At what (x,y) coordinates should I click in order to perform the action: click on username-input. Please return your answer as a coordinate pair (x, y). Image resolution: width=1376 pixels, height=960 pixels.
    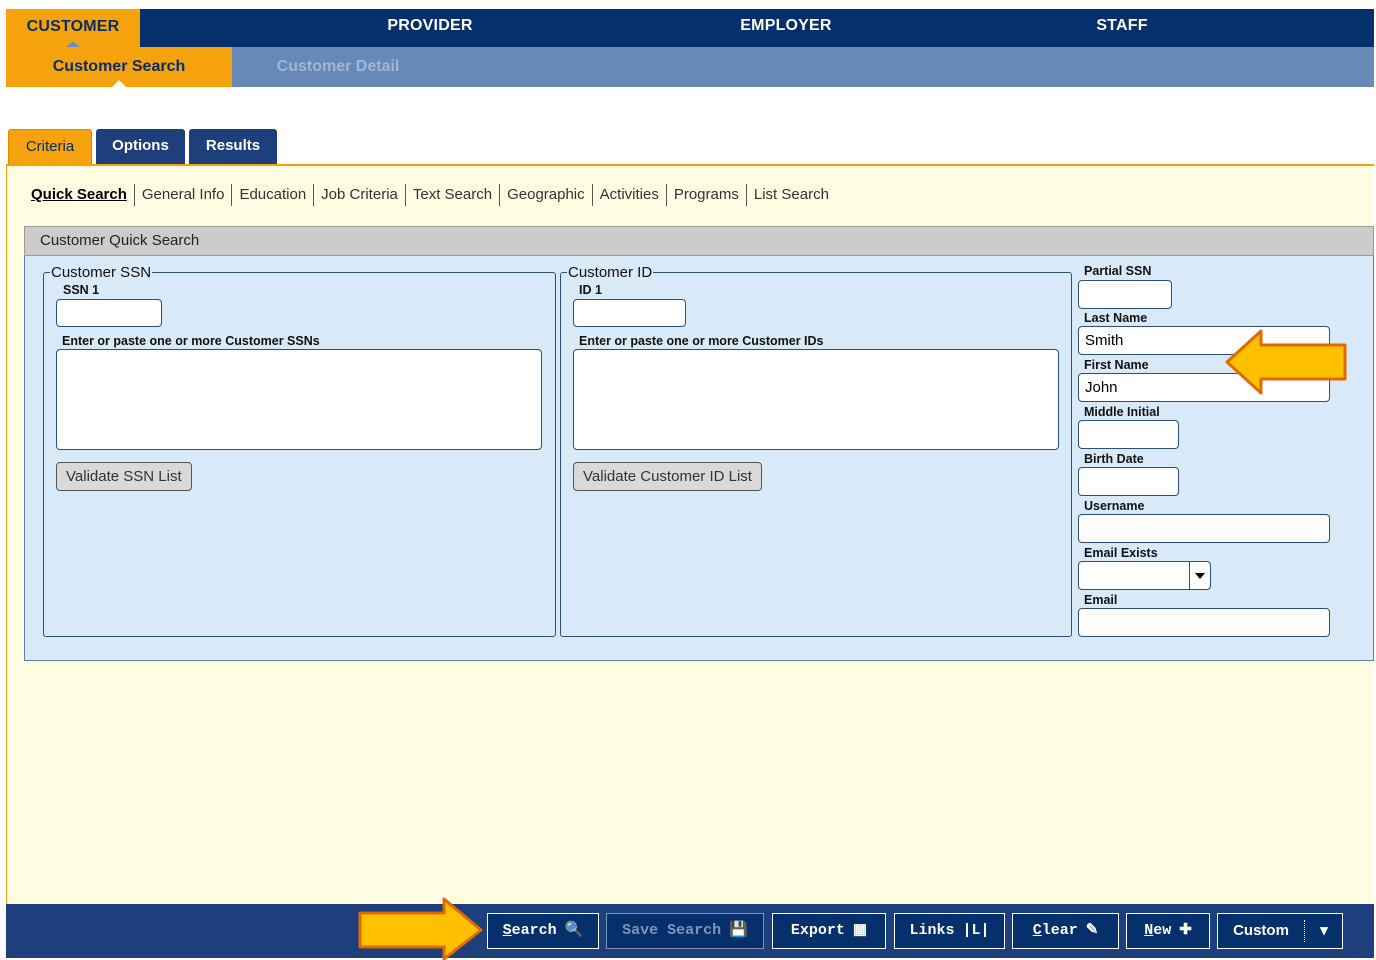
    Looking at the image, I should click on (1204, 528).